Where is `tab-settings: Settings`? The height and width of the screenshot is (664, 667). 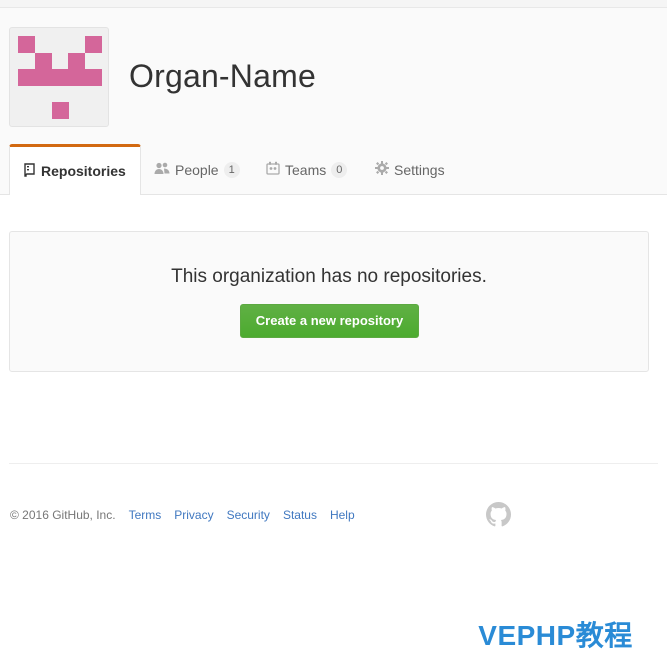 tab-settings: Settings is located at coordinates (410, 169).